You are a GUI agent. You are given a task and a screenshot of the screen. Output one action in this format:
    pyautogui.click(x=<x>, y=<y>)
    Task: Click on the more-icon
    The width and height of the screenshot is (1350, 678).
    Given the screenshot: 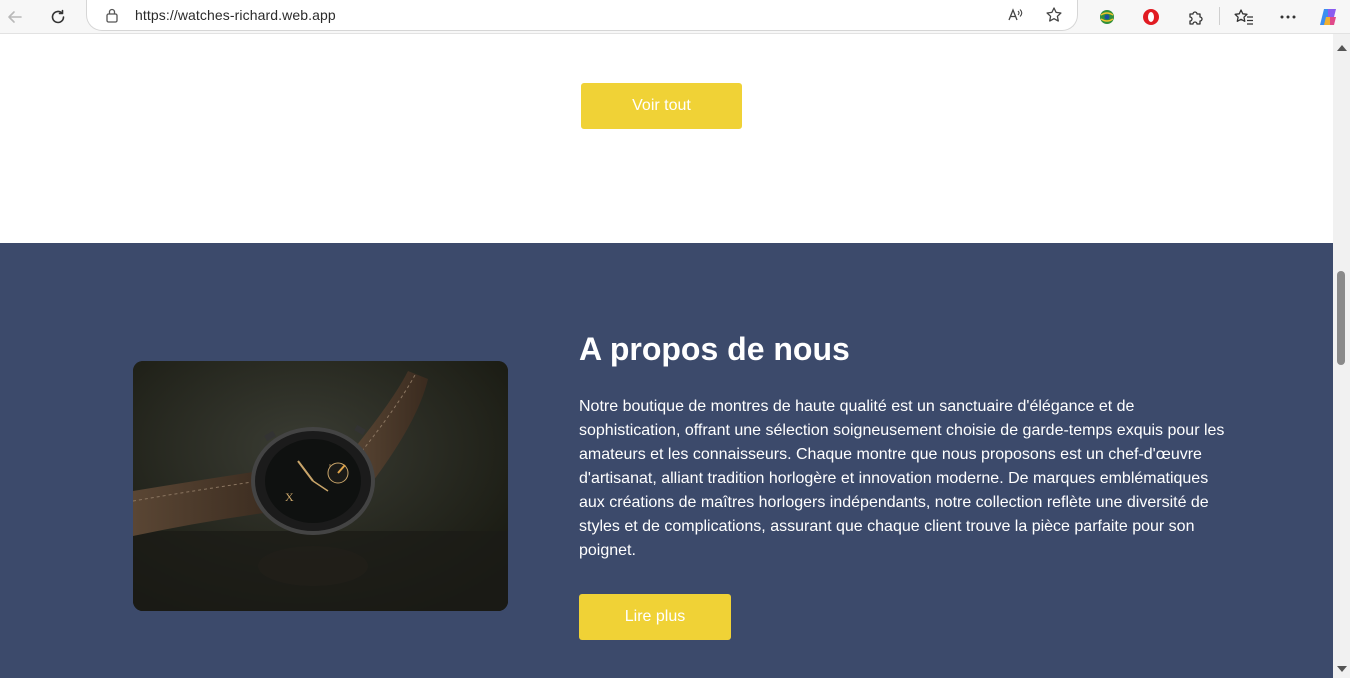 What is the action you would take?
    pyautogui.click(x=1288, y=17)
    